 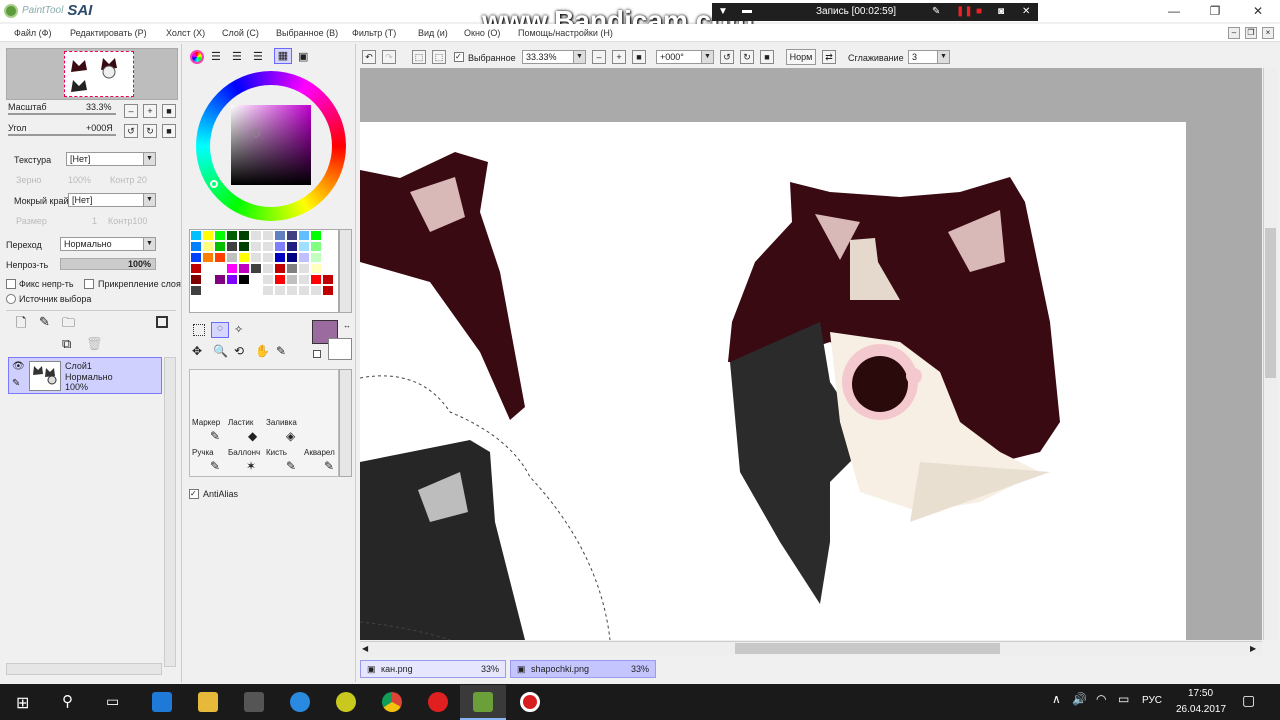 What do you see at coordinates (194, 494) in the screenshot?
I see `antialias-checkbox: ✓` at bounding box center [194, 494].